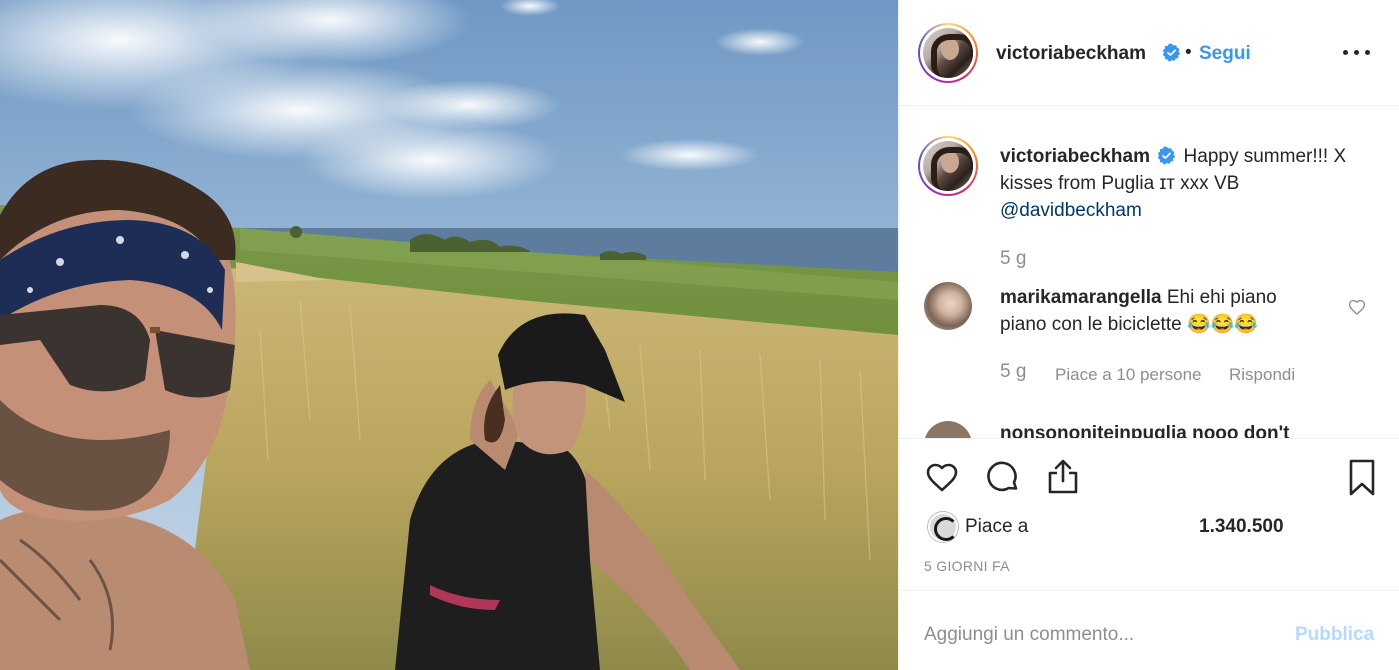 This screenshot has width=1399, height=670. Describe the element at coordinates (948, 53) in the screenshot. I see `author-avatar` at that location.